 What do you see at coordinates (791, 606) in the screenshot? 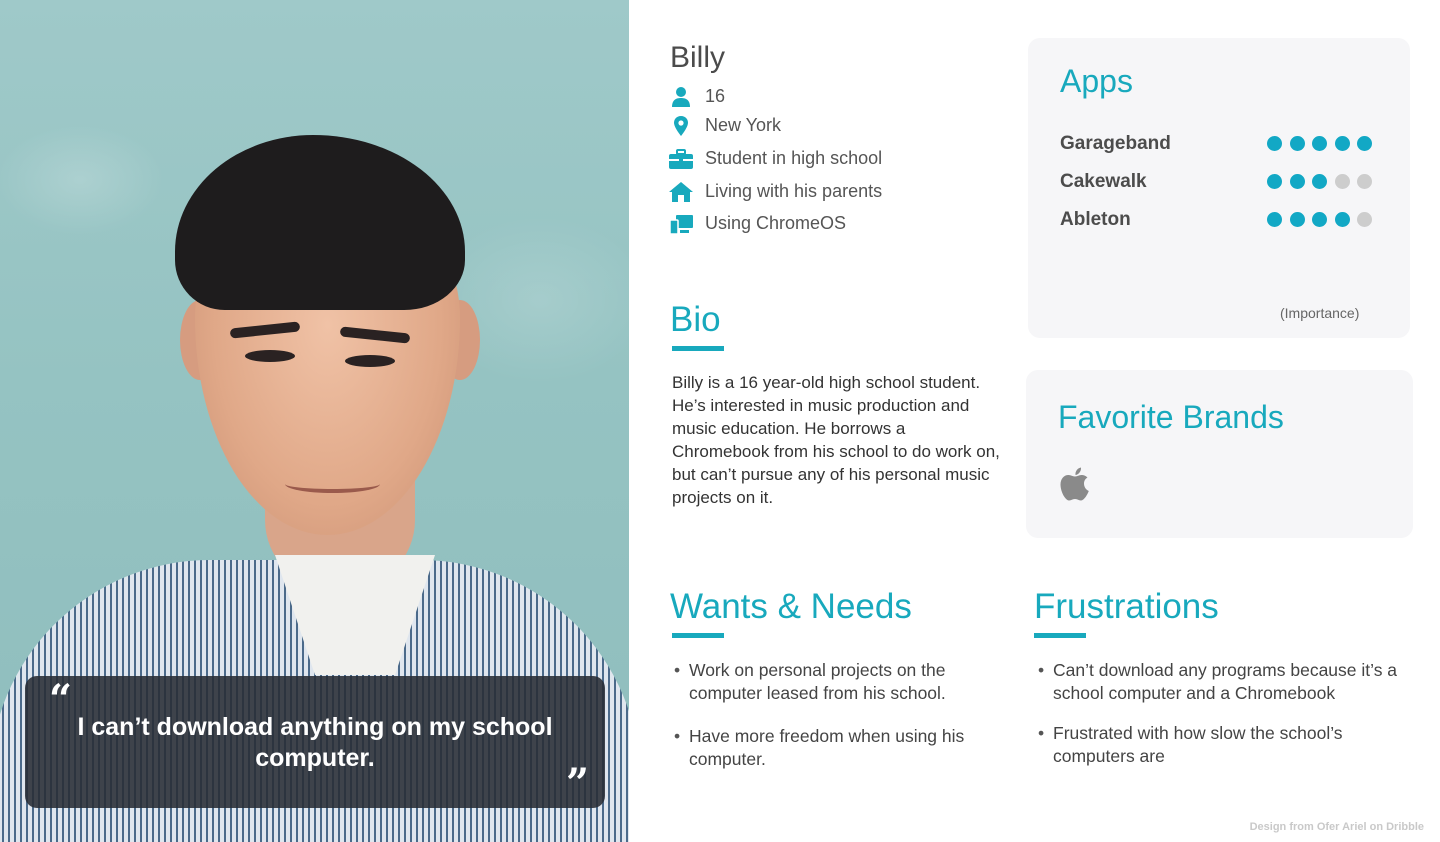
I see `wants-title: Wants & Needs` at bounding box center [791, 606].